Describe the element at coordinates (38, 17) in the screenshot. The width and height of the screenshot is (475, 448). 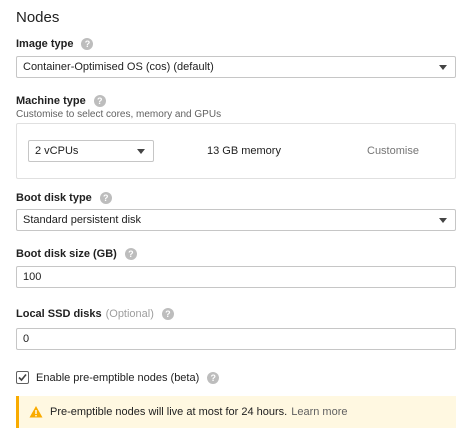
I see `section-title: Nodes` at that location.